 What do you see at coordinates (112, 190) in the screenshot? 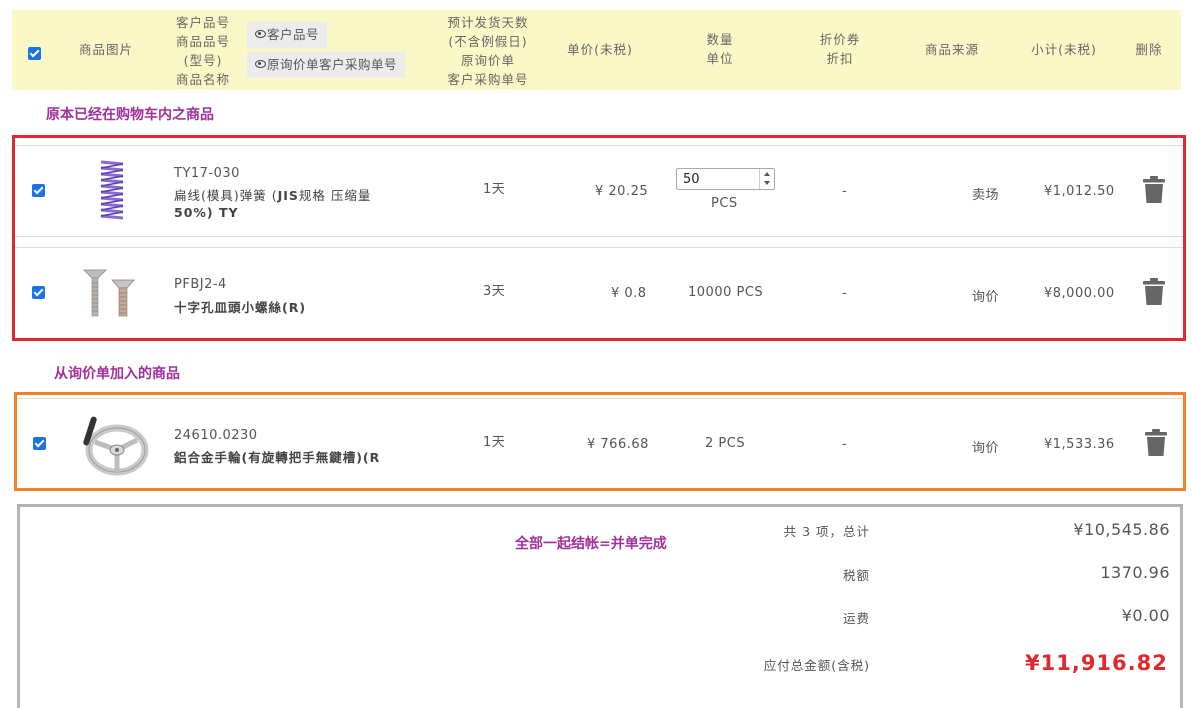
I see `spring-product-image` at bounding box center [112, 190].